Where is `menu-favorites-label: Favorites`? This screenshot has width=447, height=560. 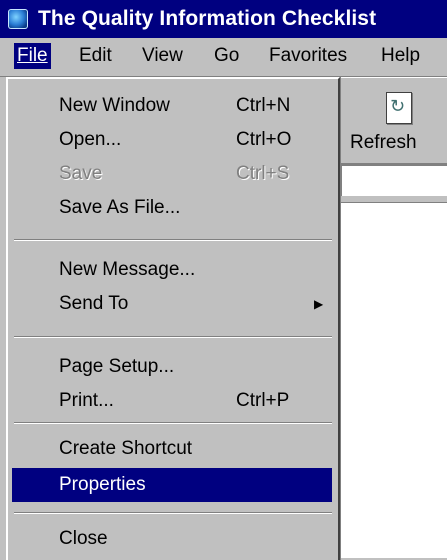
menu-favorites-label: Favorites is located at coordinates (308, 55).